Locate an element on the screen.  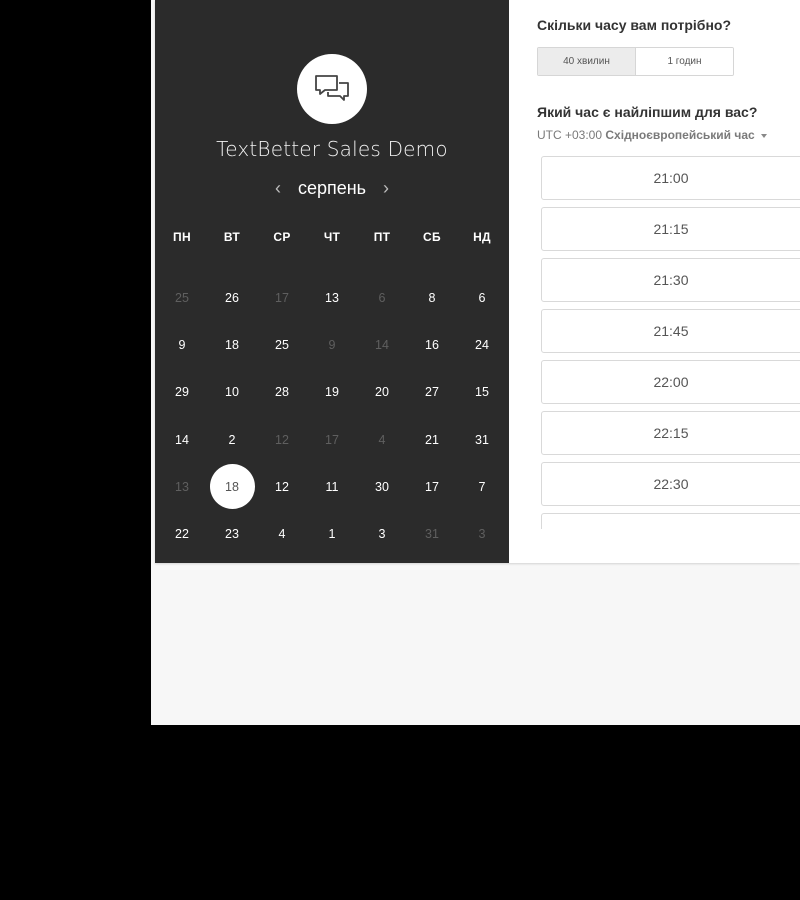
calendar-day: 29 is located at coordinates (182, 392).